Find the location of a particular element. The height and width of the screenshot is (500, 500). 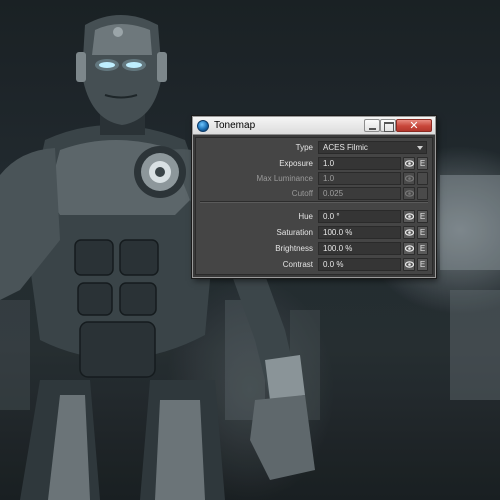

contrast-row: Contrast 0.0 % E is located at coordinates (314, 265).